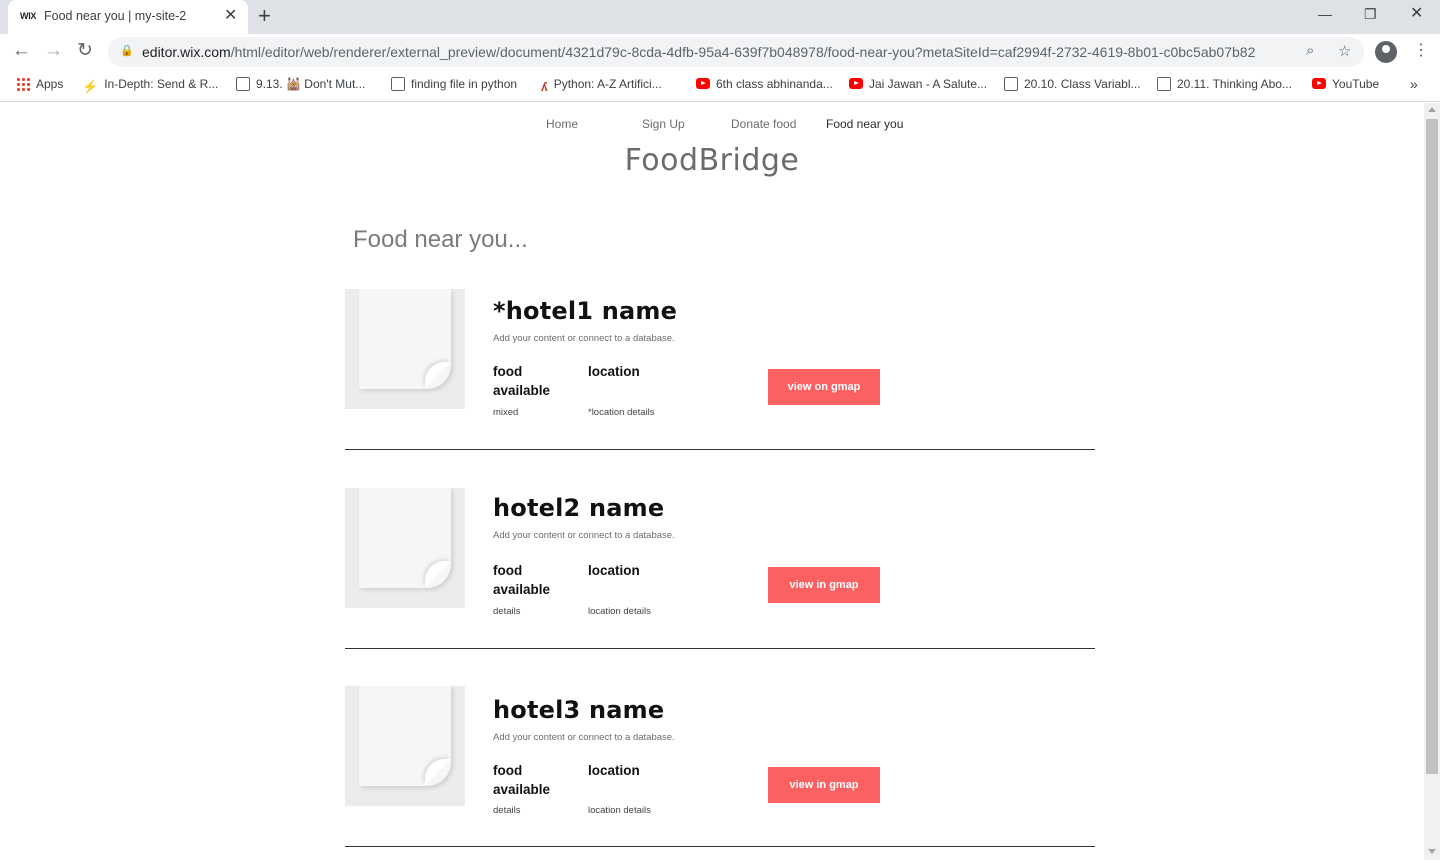 This screenshot has width=1440, height=860. I want to click on view-gmap-button: view on gmap, so click(824, 387).